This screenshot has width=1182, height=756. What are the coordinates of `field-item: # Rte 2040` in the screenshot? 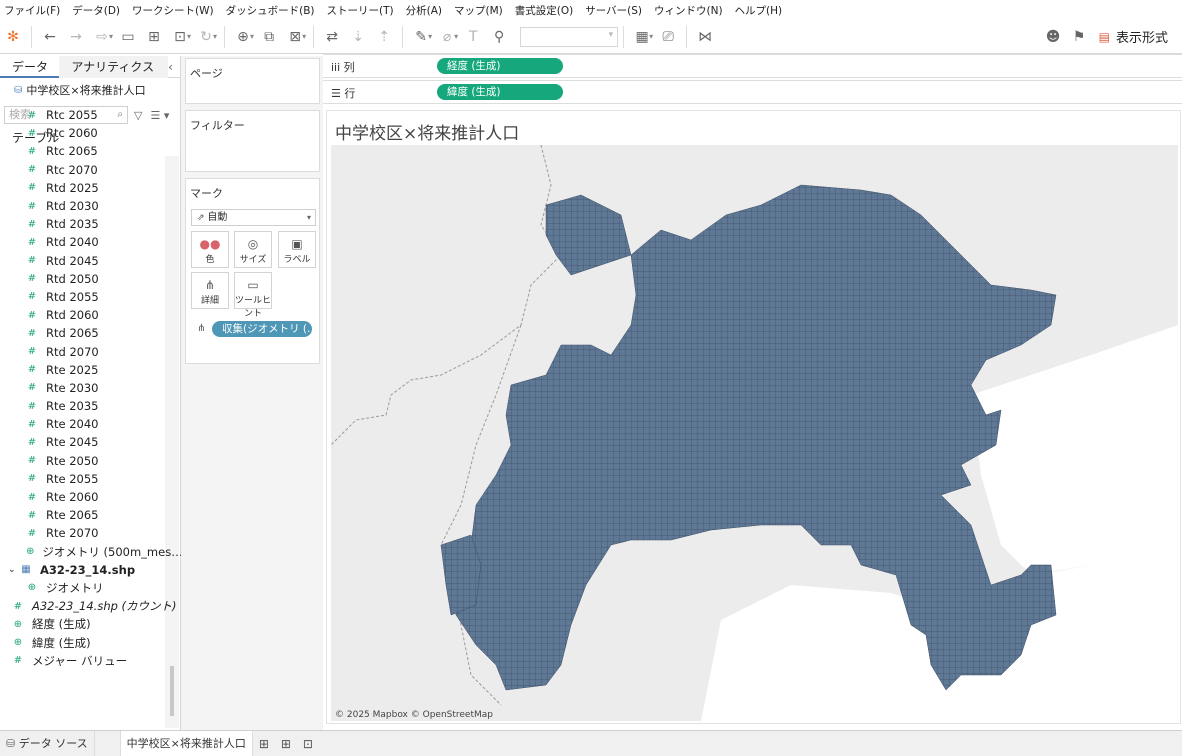 It's located at (90, 424).